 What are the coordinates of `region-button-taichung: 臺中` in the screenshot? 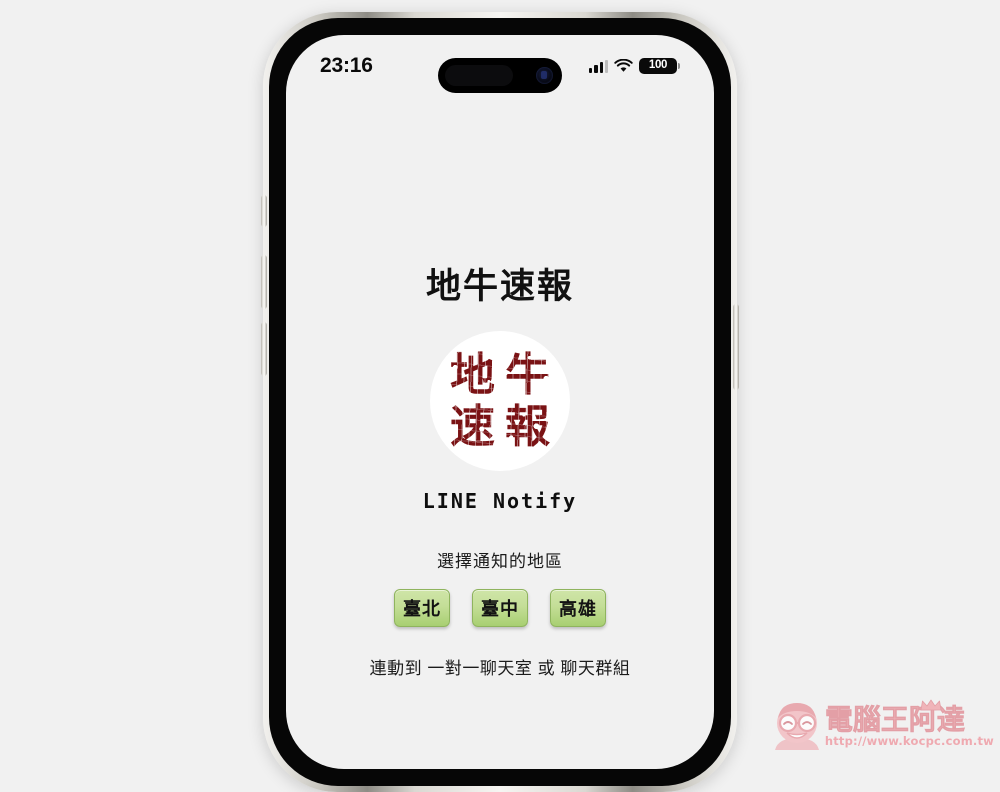 It's located at (500, 608).